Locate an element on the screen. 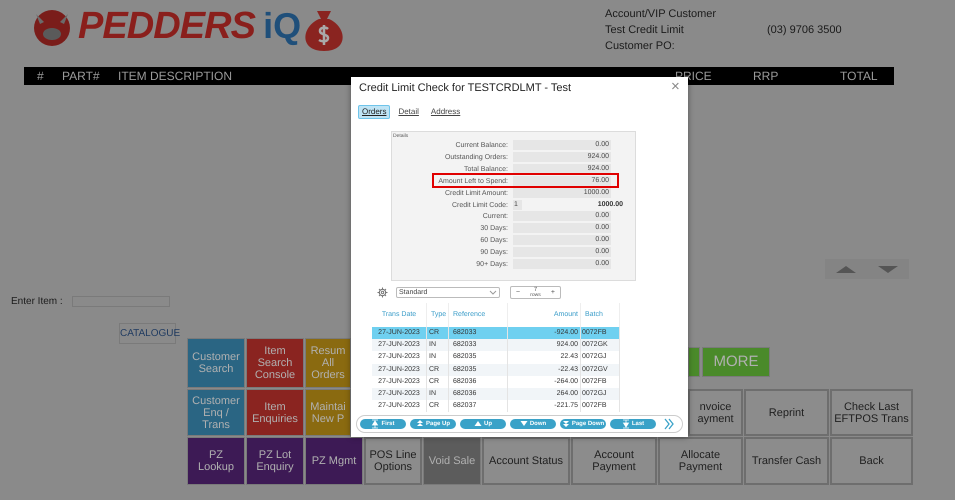  action-tile: nvoice ayment is located at coordinates (715, 412).